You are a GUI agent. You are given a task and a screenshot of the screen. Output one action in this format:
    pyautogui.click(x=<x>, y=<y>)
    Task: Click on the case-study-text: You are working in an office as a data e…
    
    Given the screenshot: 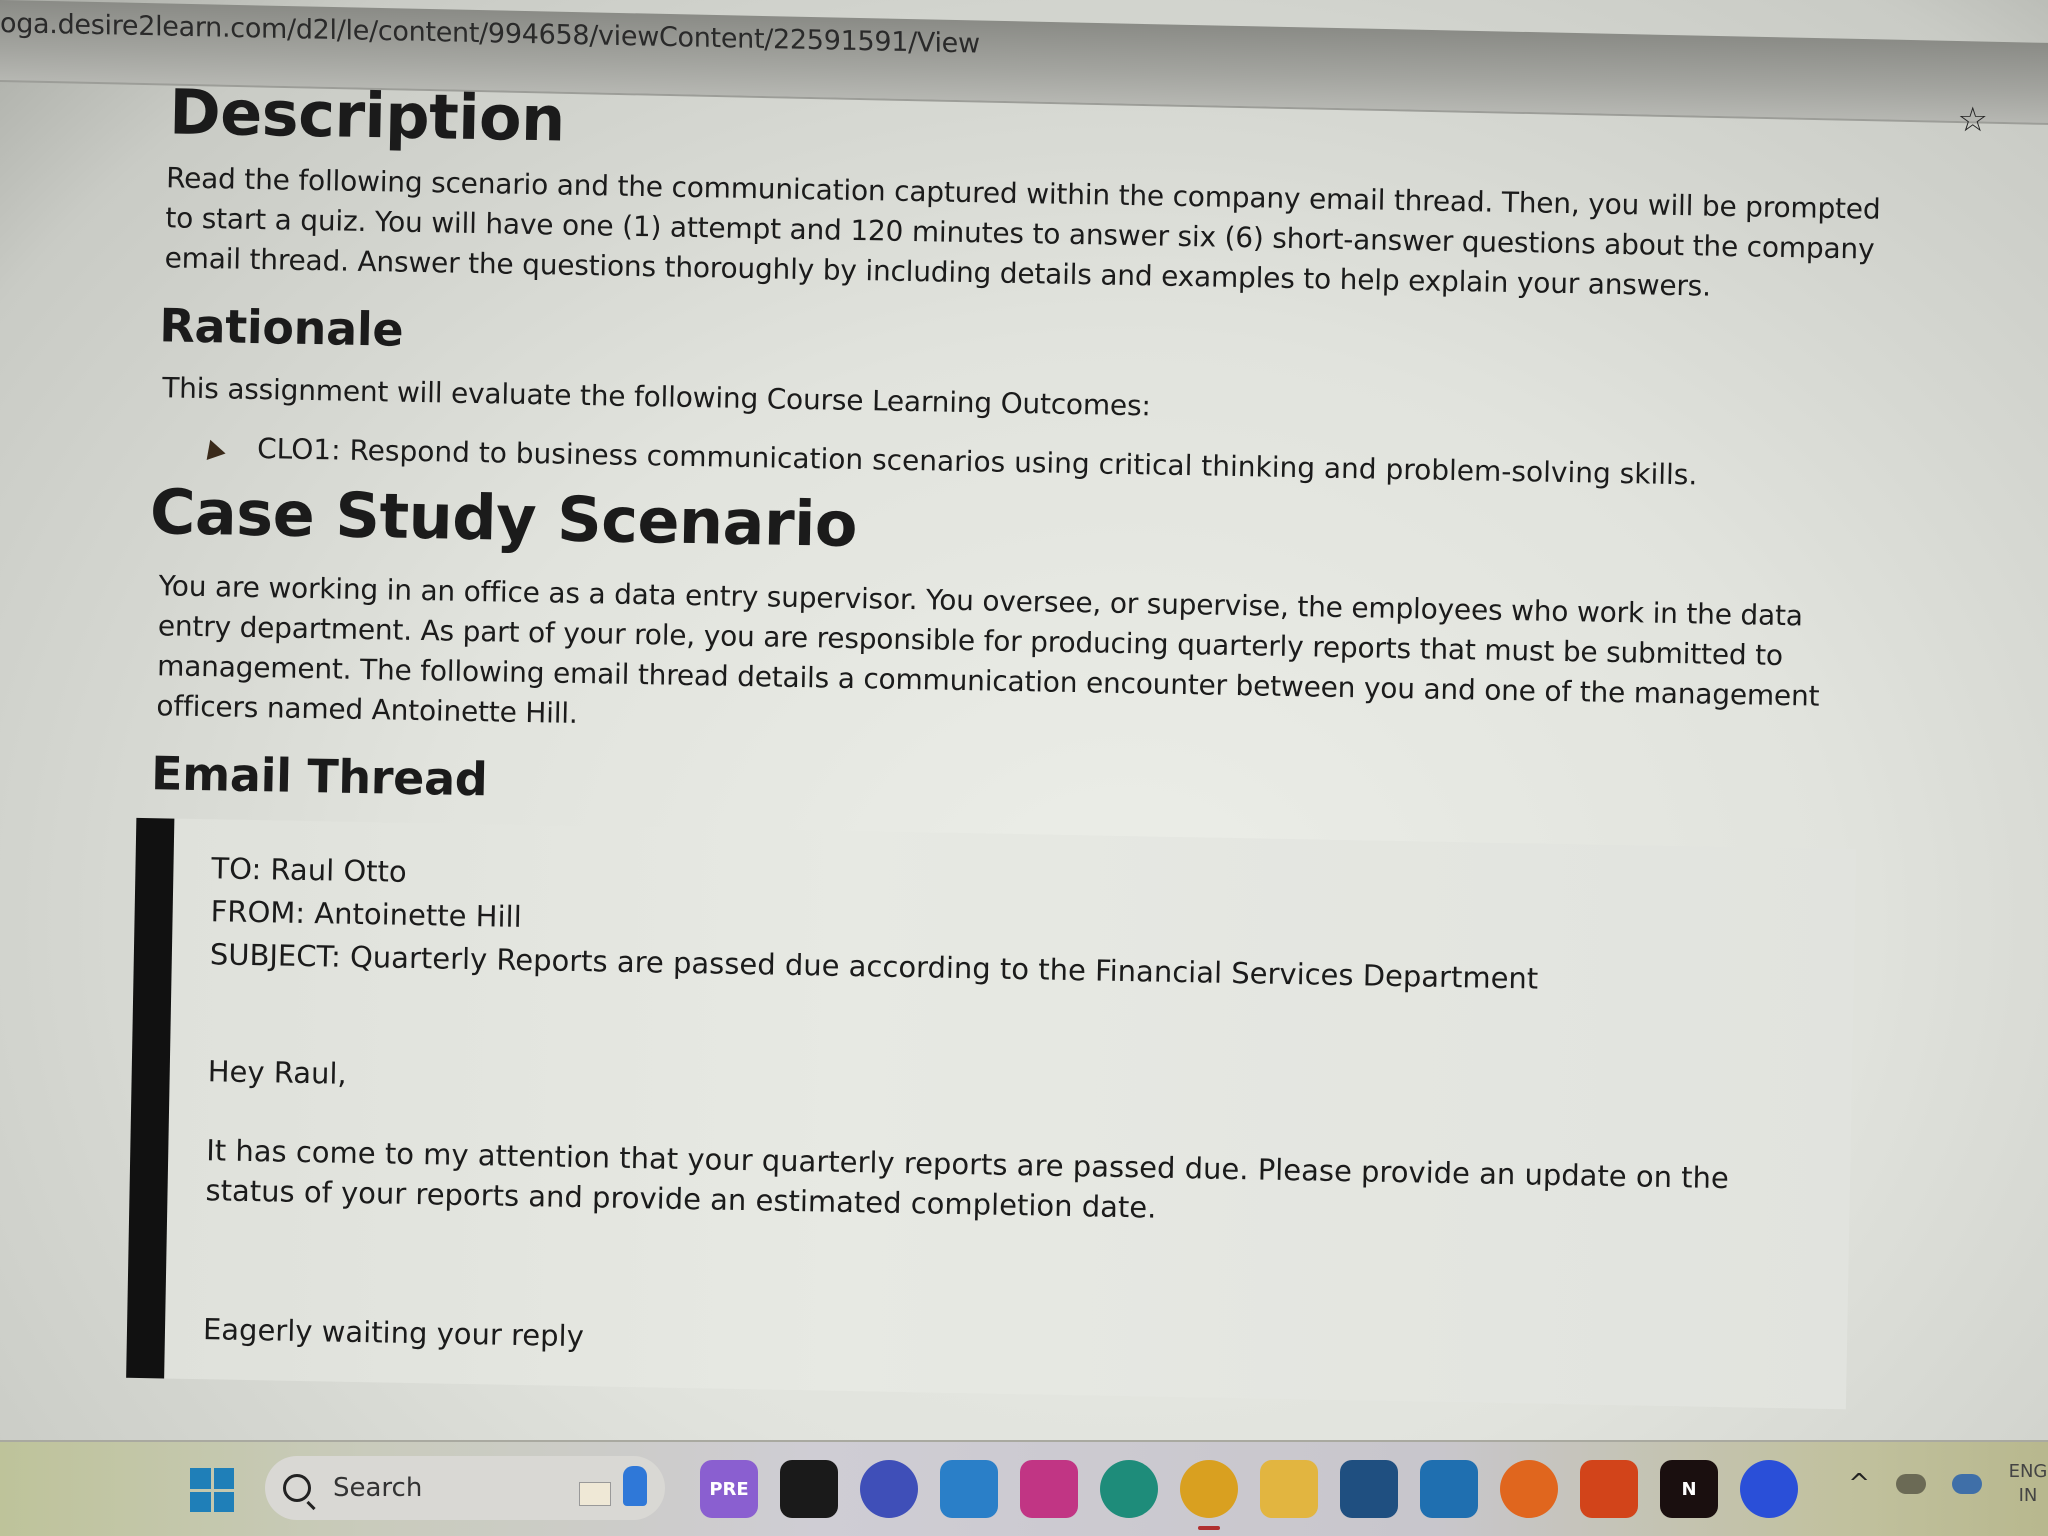 What is the action you would take?
    pyautogui.click(x=988, y=649)
    